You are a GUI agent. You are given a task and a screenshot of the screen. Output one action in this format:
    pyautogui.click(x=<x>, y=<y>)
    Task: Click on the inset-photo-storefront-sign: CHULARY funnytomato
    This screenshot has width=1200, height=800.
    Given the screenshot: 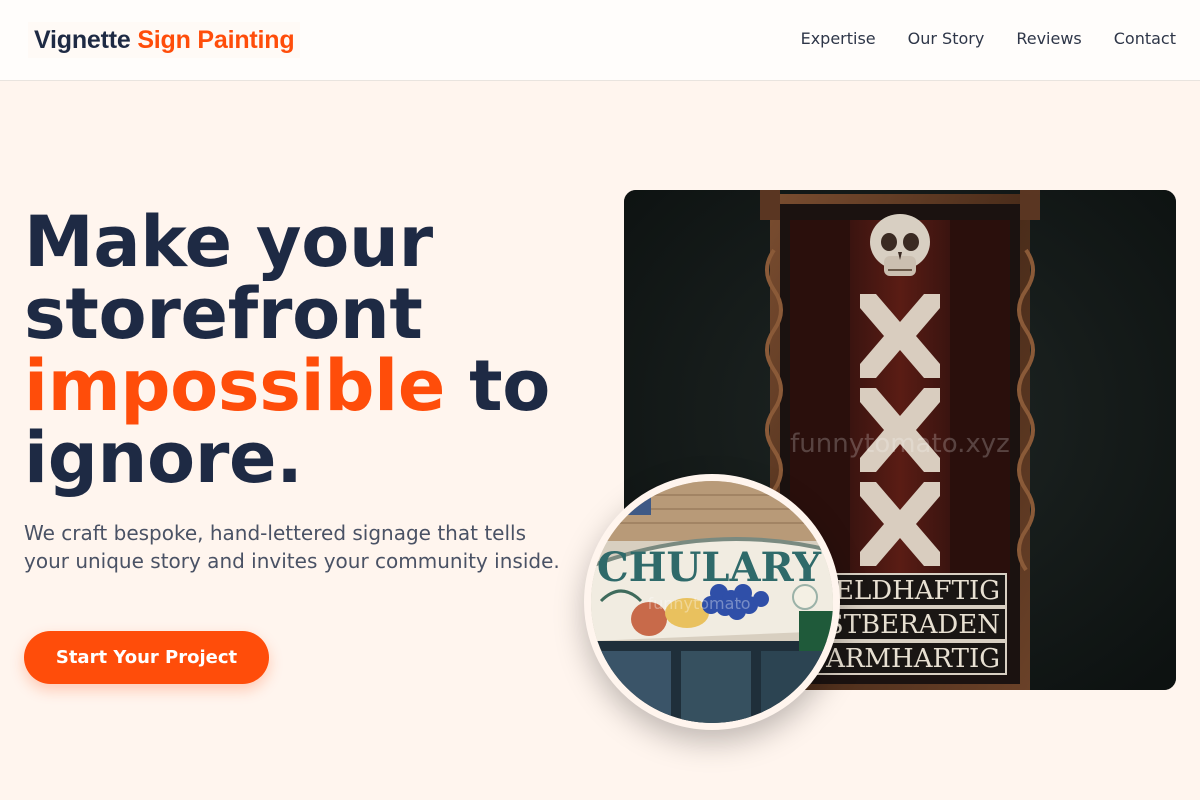 What is the action you would take?
    pyautogui.click(x=712, y=602)
    